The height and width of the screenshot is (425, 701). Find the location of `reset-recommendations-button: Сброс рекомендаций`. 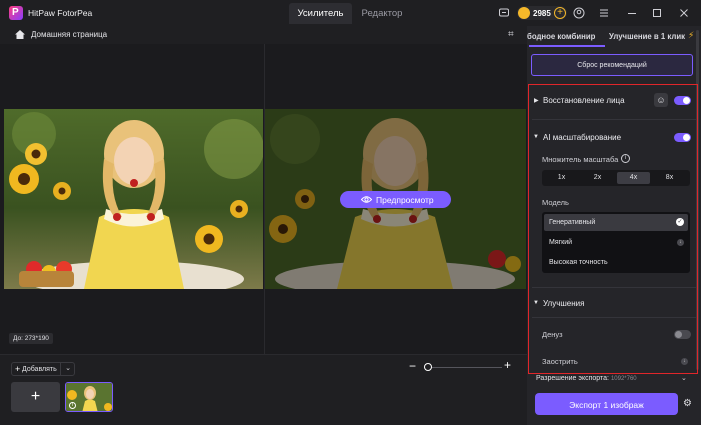

reset-recommendations-button: Сброс рекомендаций is located at coordinates (612, 65).